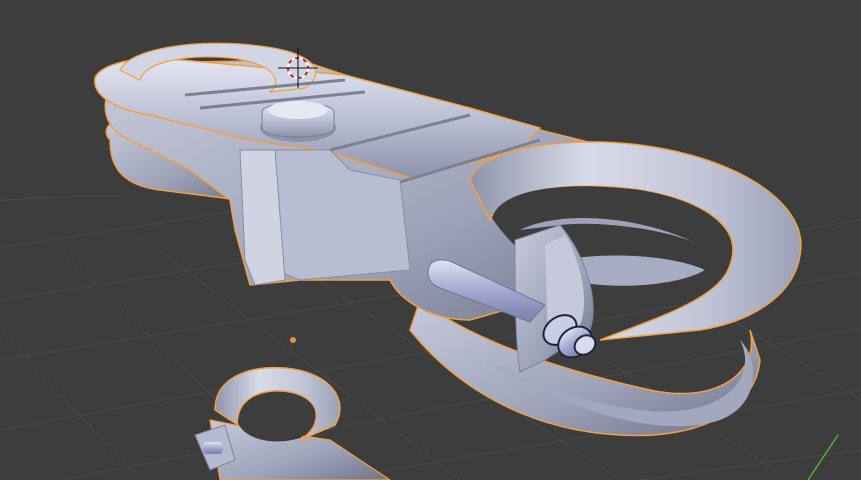 This screenshot has height=480, width=861. Describe the element at coordinates (298, 121) in the screenshot. I see `top-bolt-head` at that location.